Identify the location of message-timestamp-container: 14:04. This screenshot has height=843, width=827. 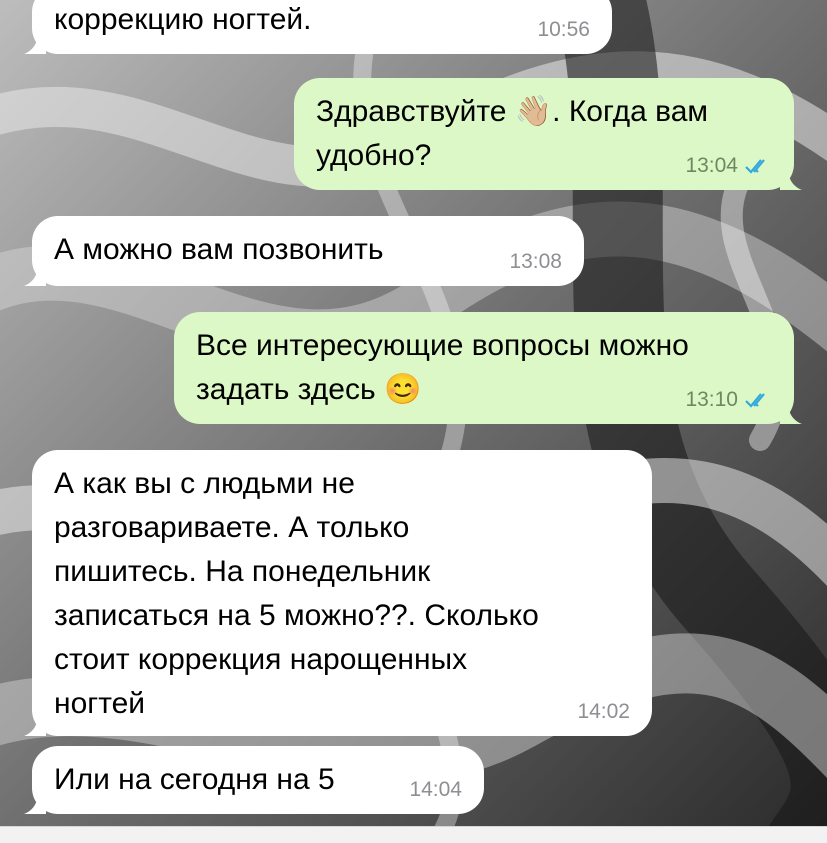
(435, 790).